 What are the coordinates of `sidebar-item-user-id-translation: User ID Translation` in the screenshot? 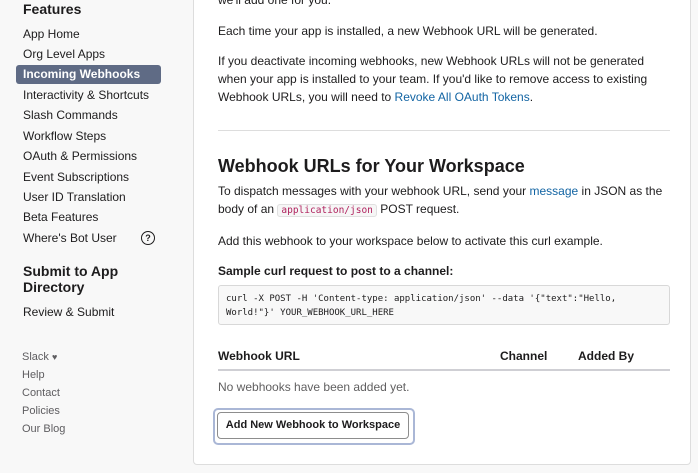 It's located at (88, 197).